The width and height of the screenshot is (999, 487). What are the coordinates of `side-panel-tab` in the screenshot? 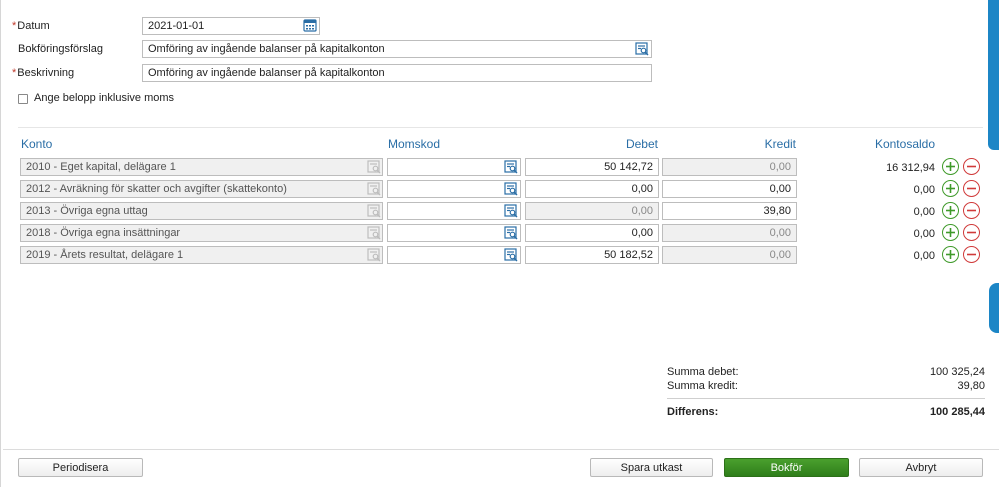 It's located at (993, 75).